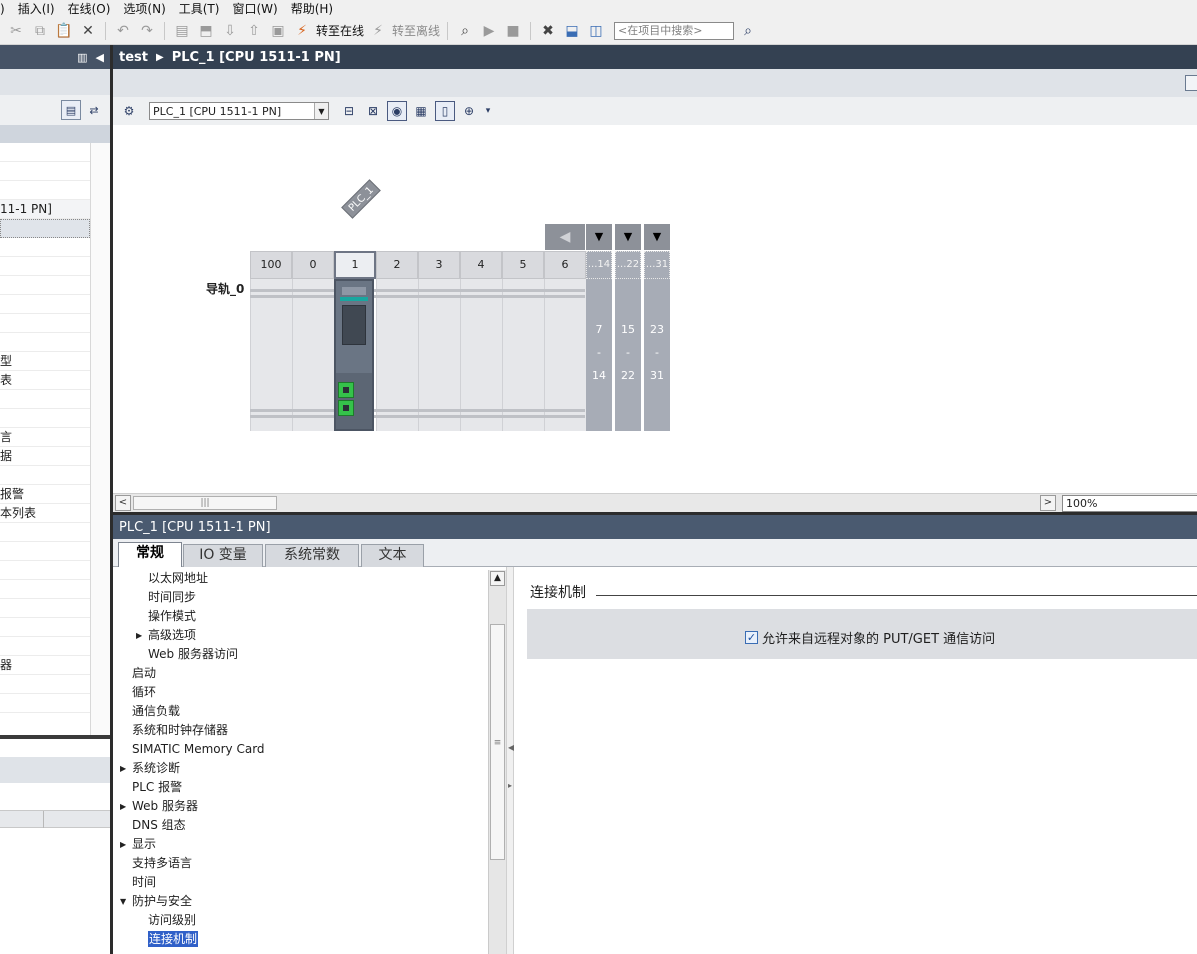  Describe the element at coordinates (397, 111) in the screenshot. I see `show-layout-icon: ◉` at that location.